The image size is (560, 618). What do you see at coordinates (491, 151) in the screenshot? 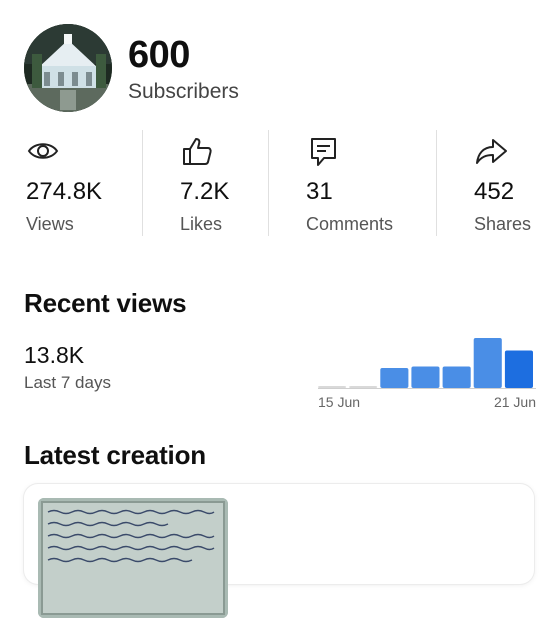
I see `share-icon` at bounding box center [491, 151].